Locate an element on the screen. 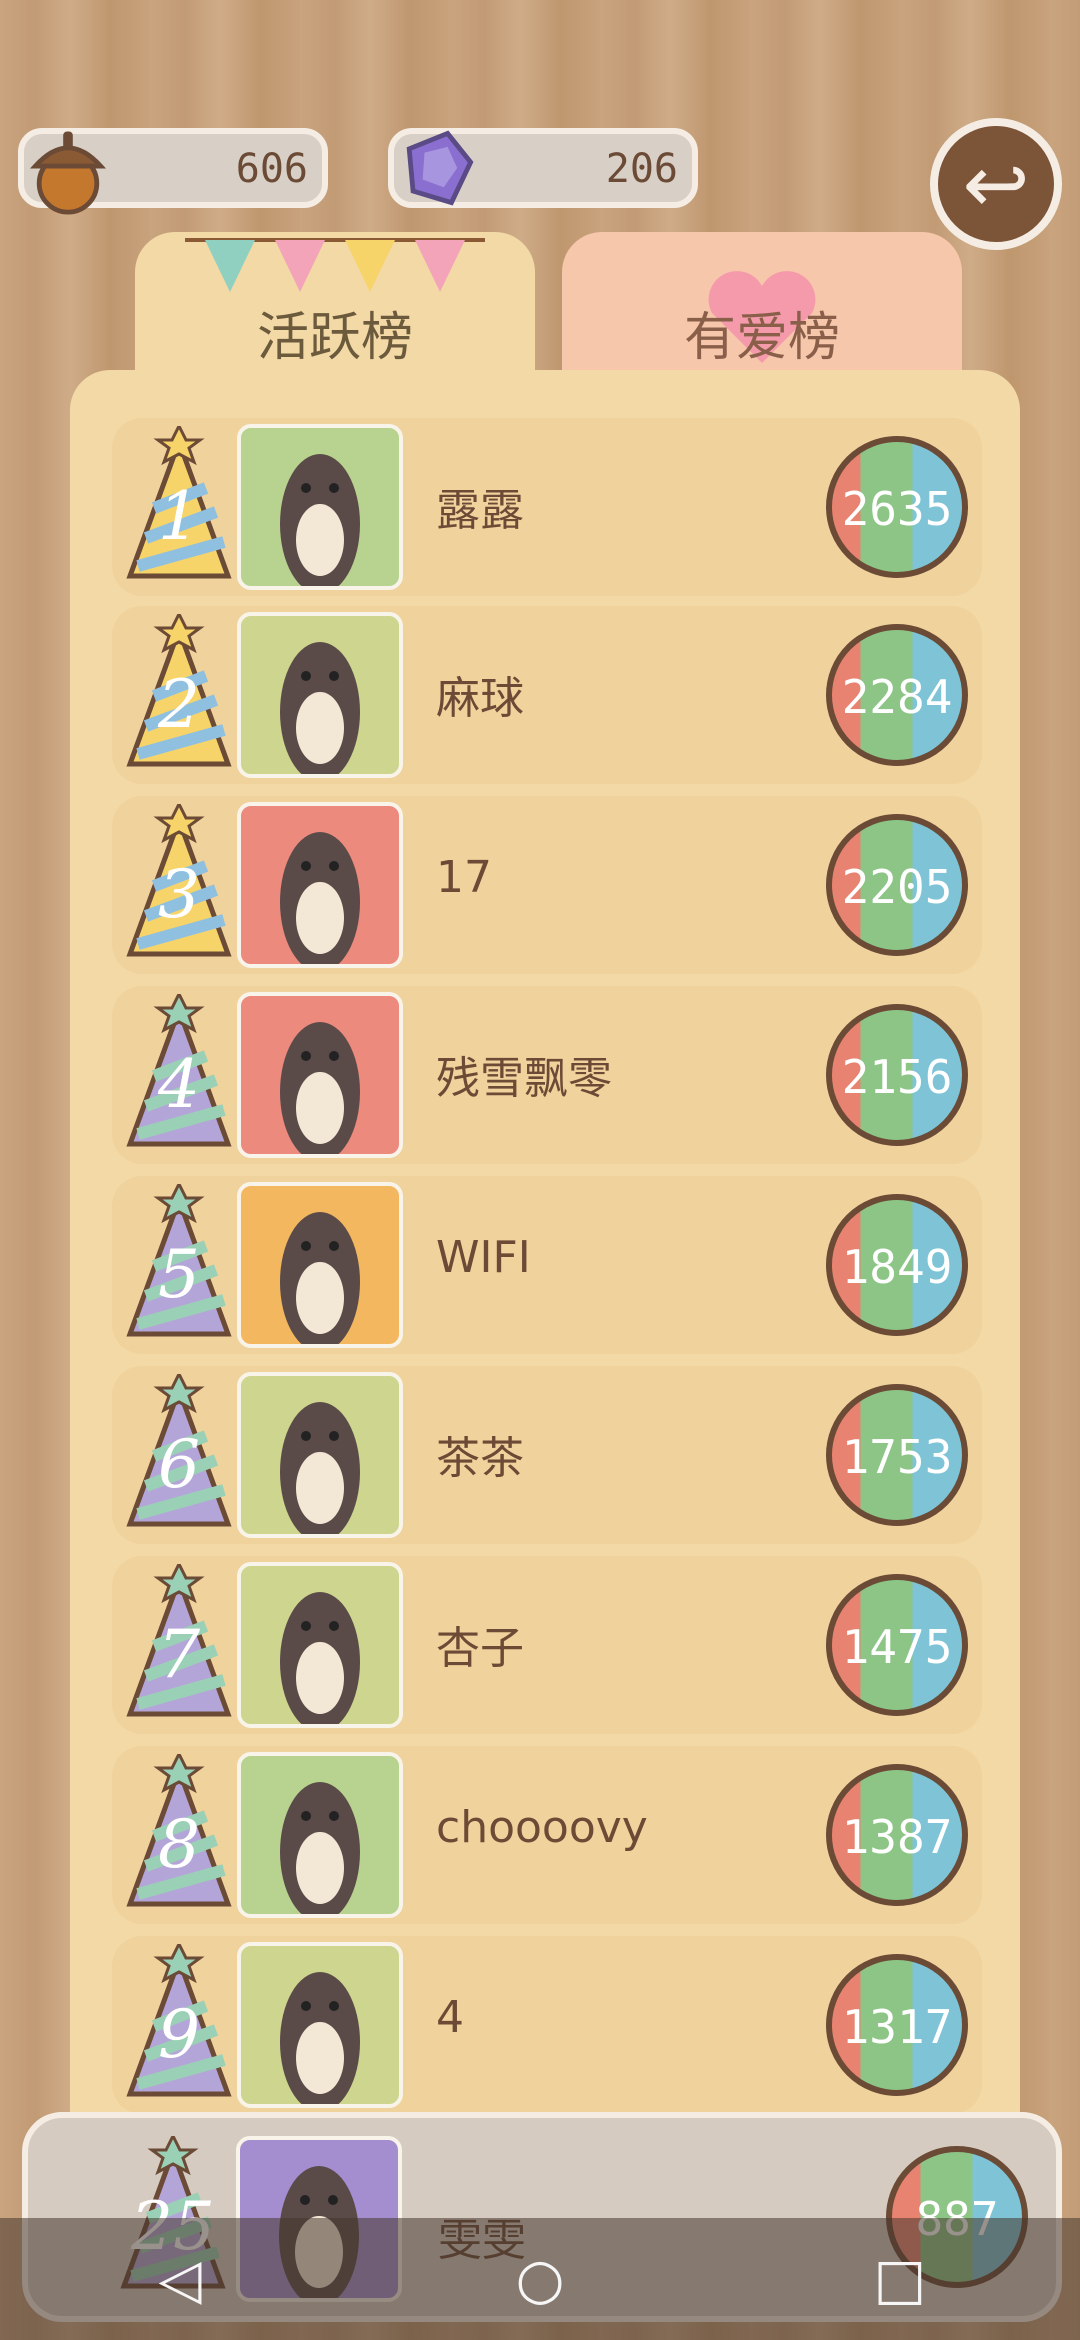 This screenshot has width=1080, height=2340. ranking-row: 1 露露 2635 is located at coordinates (547, 507).